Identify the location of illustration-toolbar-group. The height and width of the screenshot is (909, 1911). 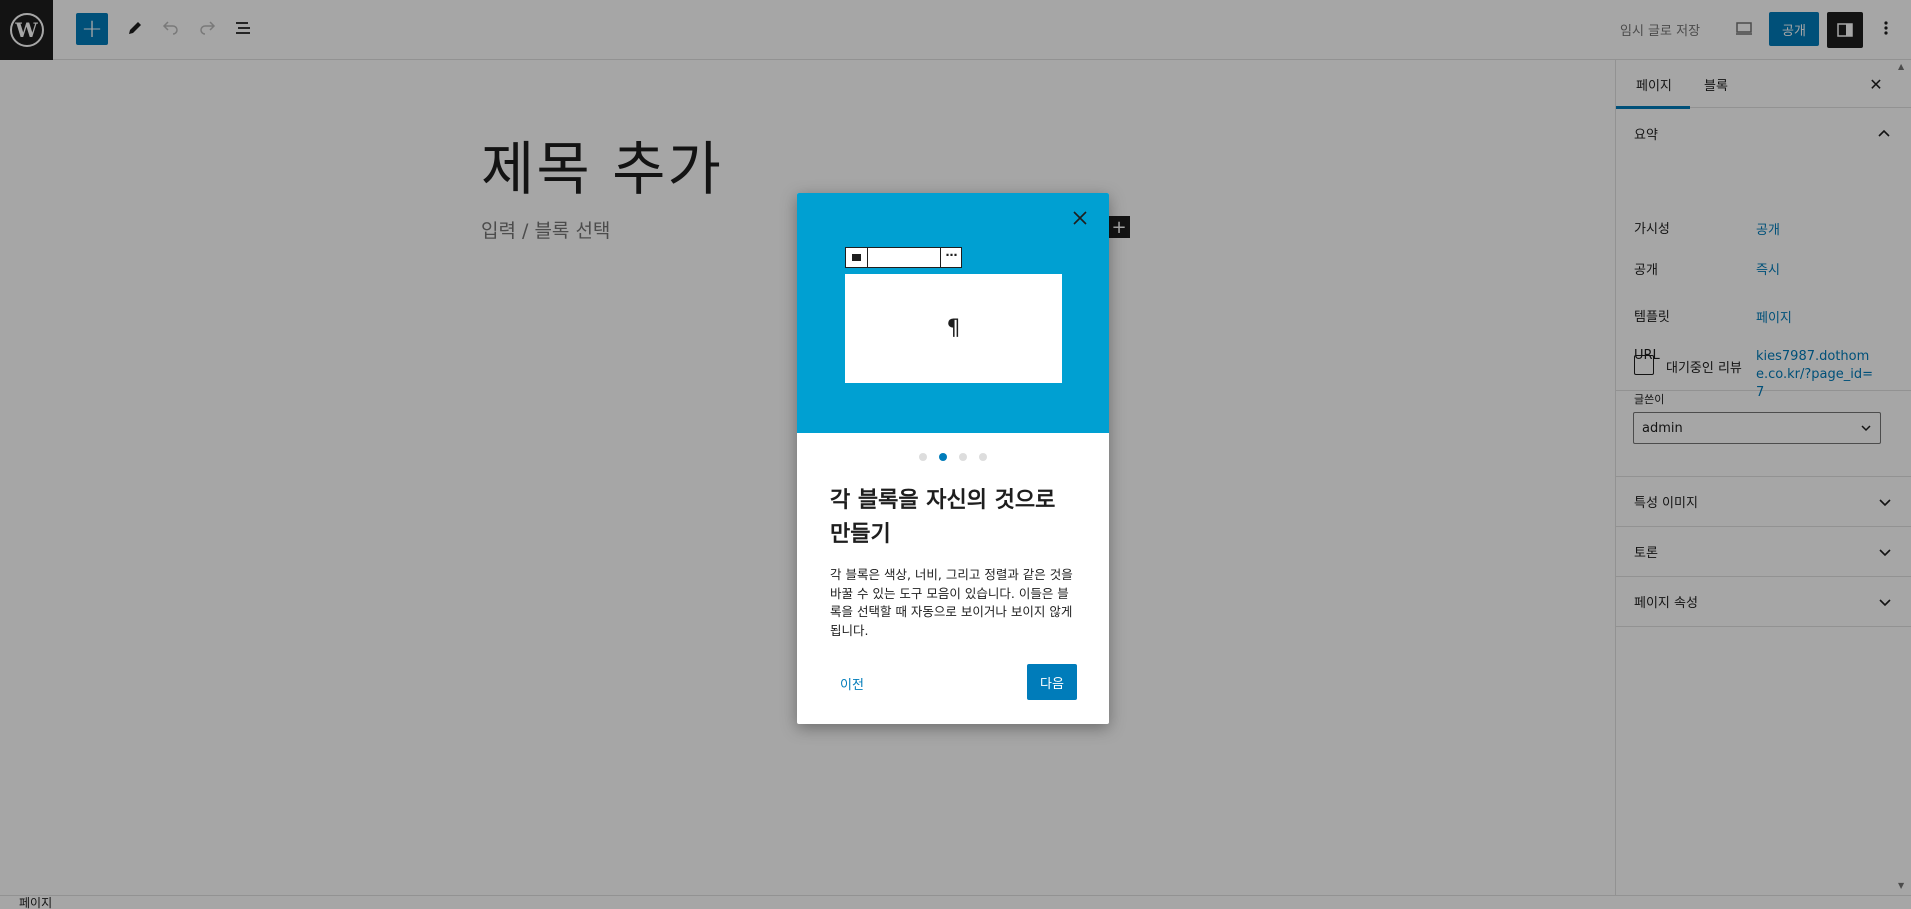
(904, 257).